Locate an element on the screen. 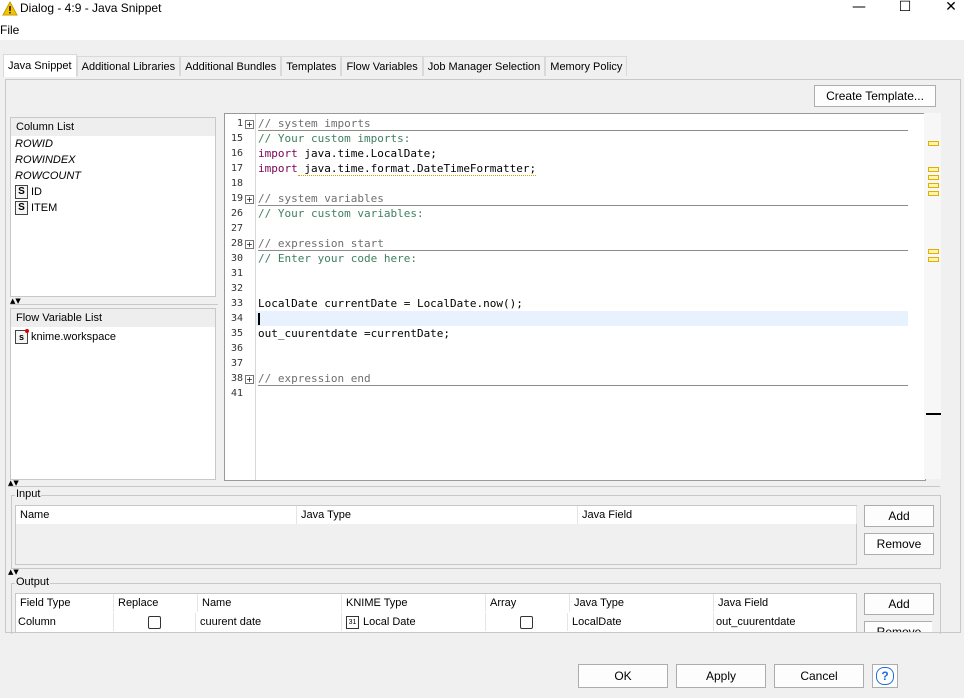 This screenshot has height=698, width=964. flow-variable-list-header: Flow Variable List is located at coordinates (113, 318).